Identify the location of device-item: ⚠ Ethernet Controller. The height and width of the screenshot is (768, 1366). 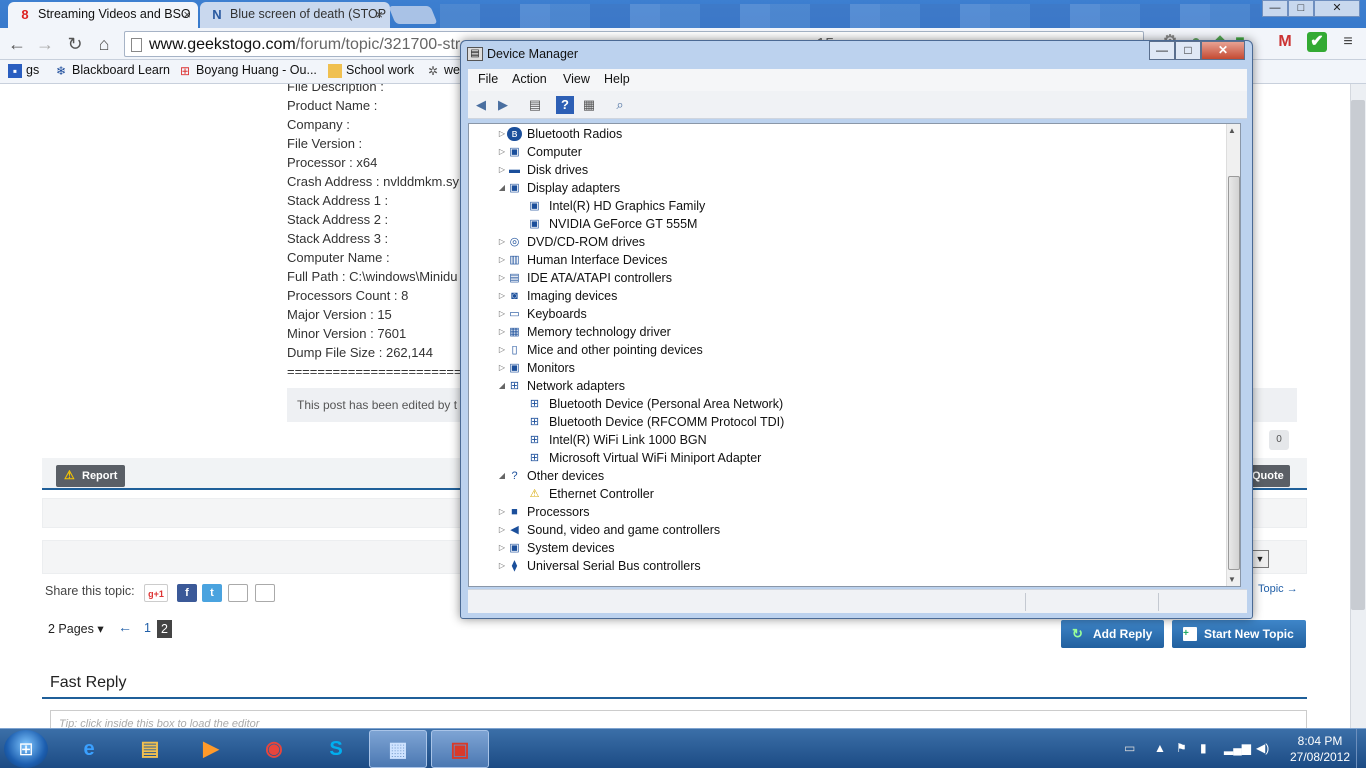
(869, 494).